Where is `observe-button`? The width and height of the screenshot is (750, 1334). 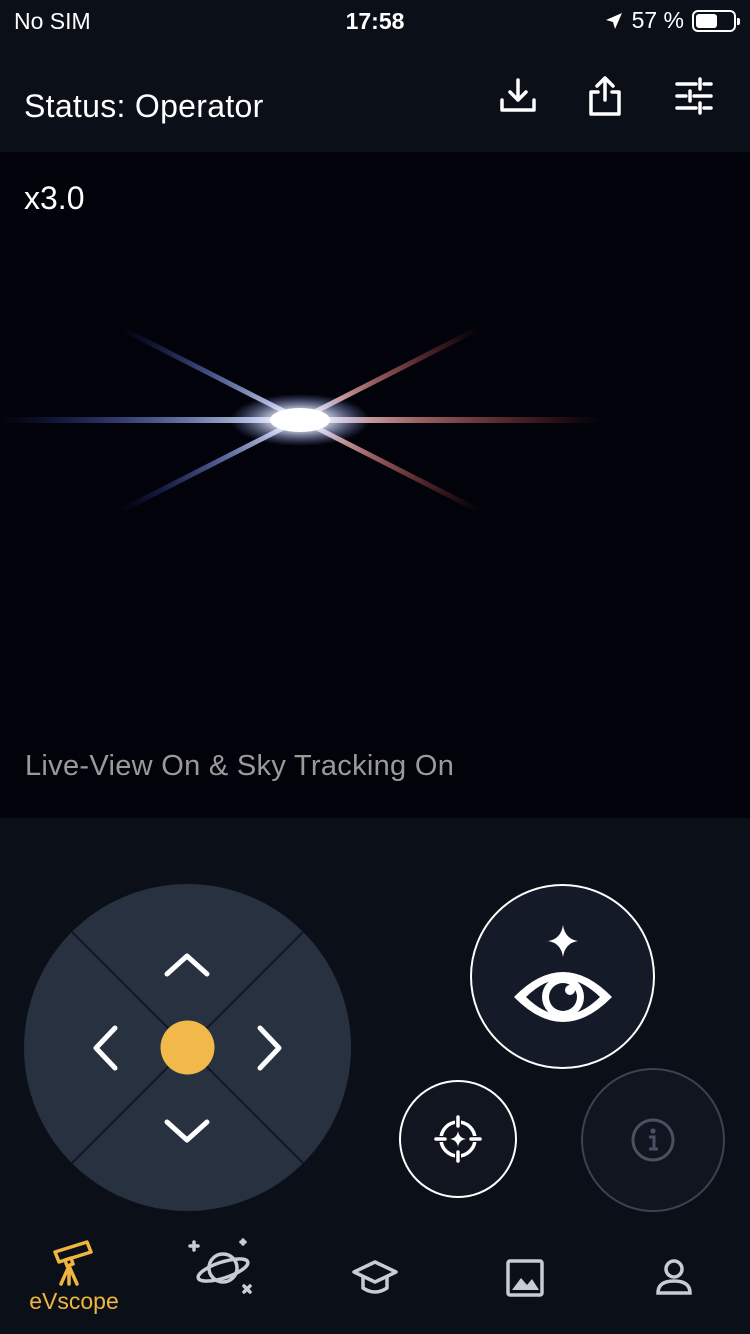 observe-button is located at coordinates (562, 976).